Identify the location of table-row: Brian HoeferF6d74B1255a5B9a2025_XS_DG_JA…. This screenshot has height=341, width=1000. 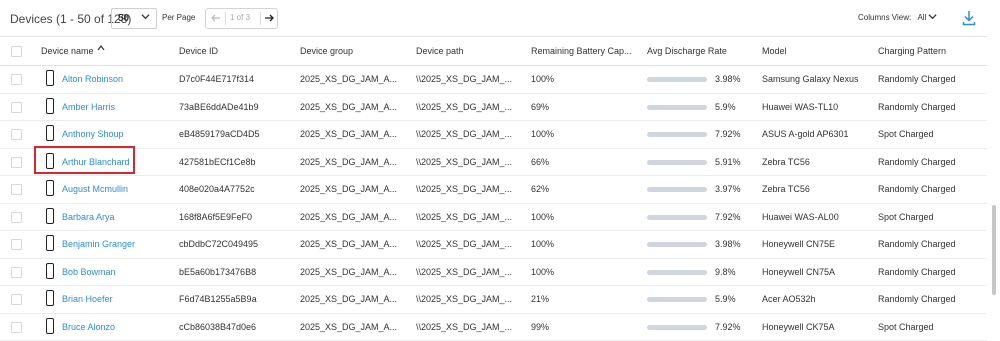
(493, 299).